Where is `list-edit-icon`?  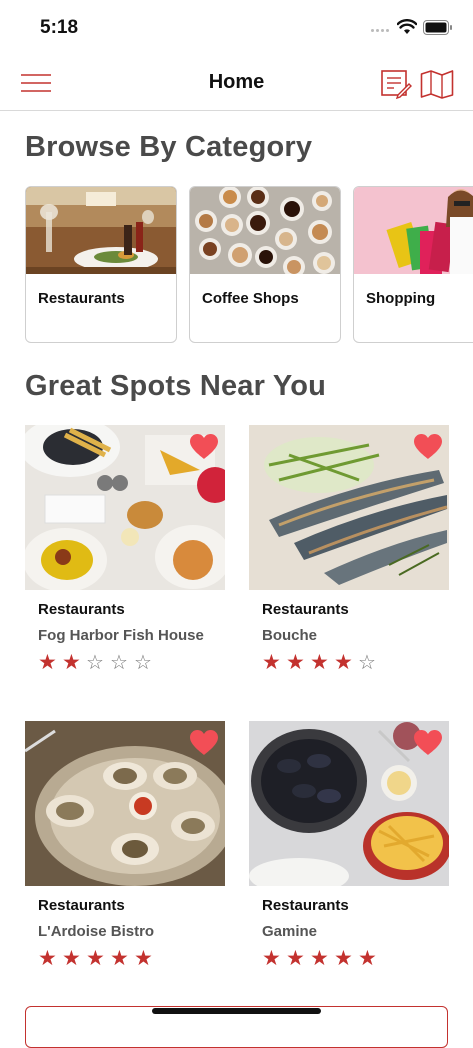
list-edit-icon is located at coordinates (396, 84).